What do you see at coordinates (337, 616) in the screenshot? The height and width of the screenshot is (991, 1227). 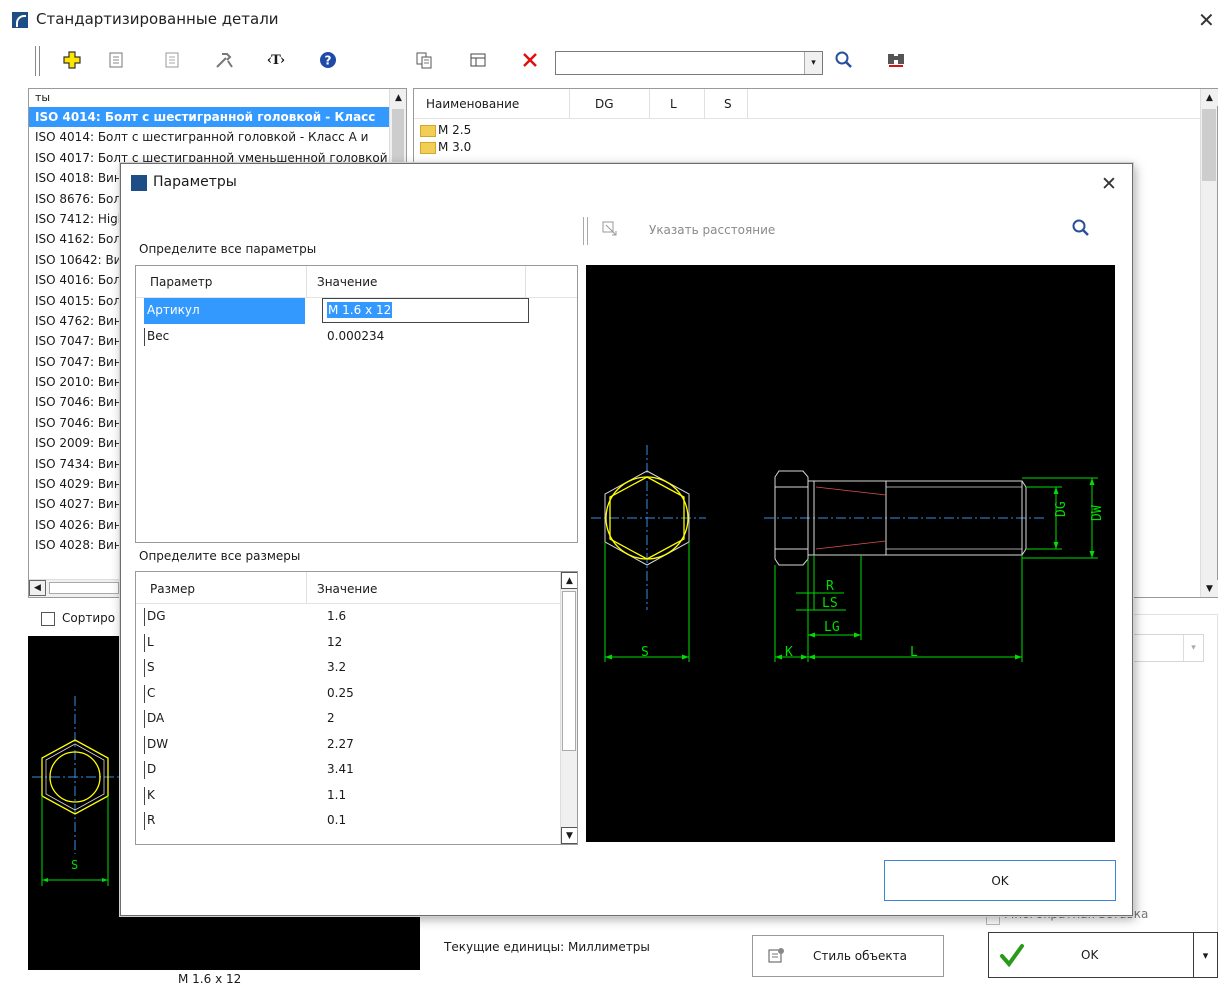 I see `dim-value: 1.6` at bounding box center [337, 616].